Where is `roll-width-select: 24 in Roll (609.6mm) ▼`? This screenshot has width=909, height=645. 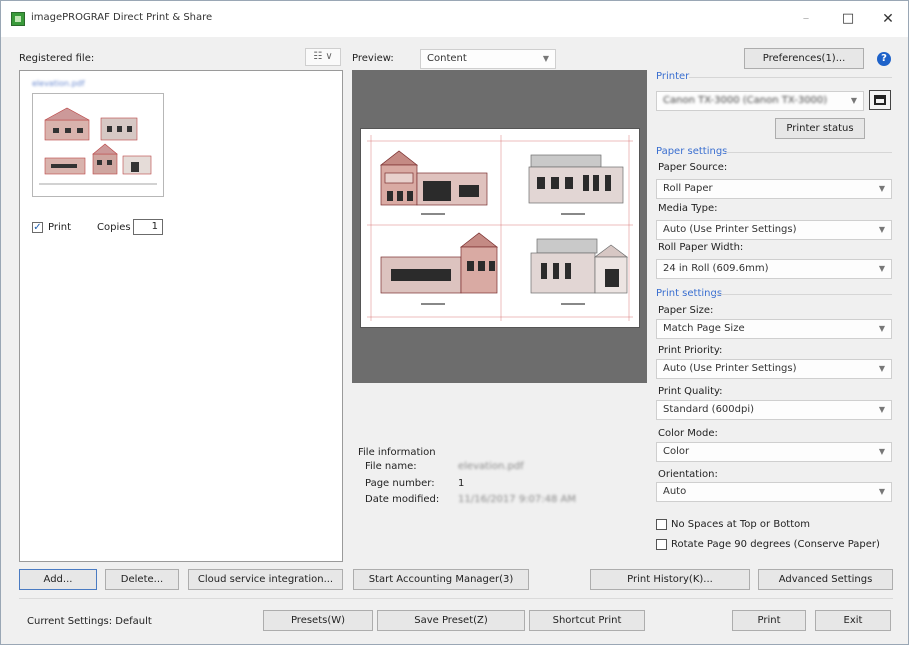 roll-width-select: 24 in Roll (609.6mm) ▼ is located at coordinates (774, 269).